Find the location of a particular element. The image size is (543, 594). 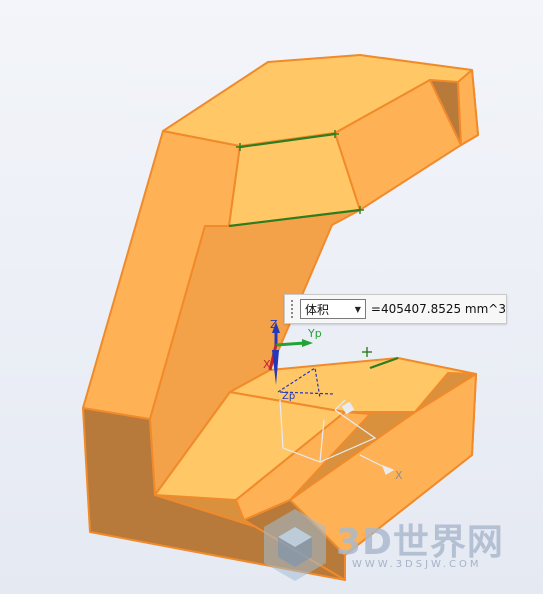

drag-handle-icon is located at coordinates (291, 309).